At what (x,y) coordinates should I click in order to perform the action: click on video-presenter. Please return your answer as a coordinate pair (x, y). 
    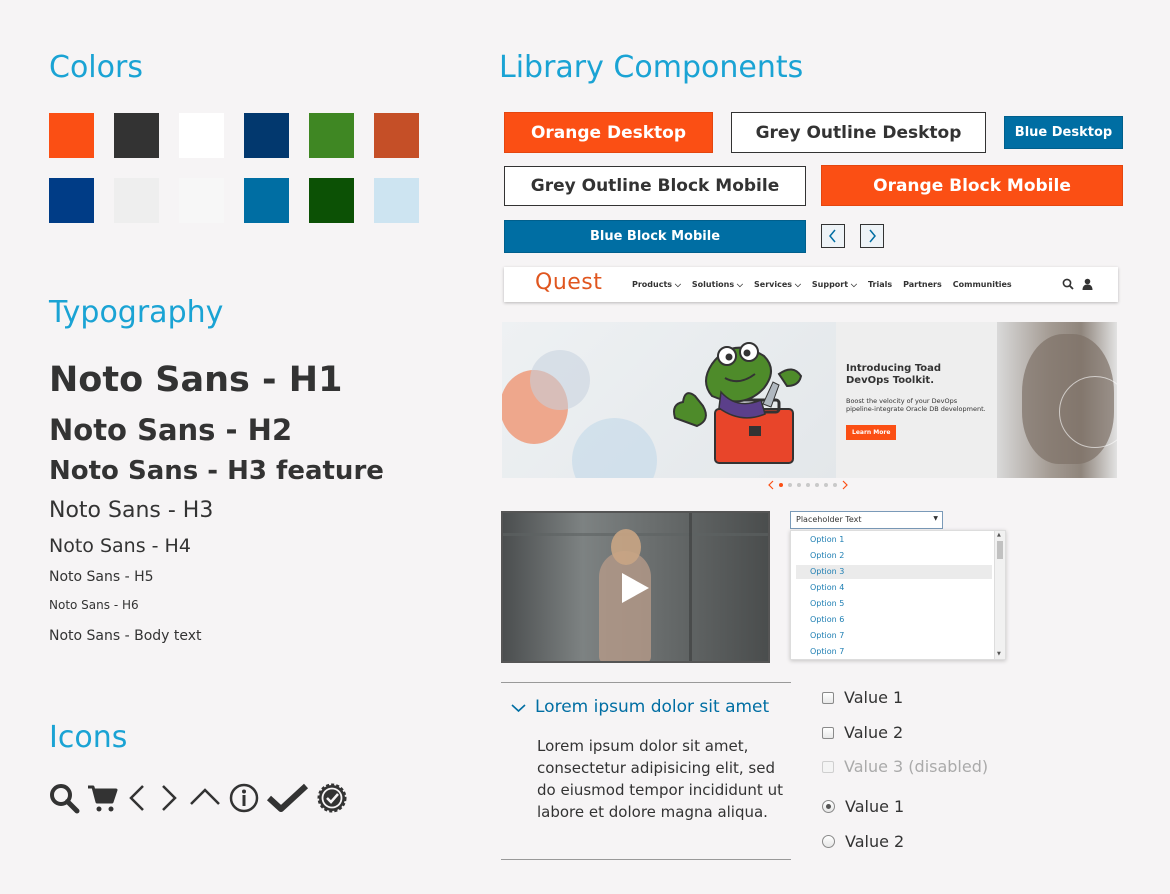
    Looking at the image, I should click on (625, 606).